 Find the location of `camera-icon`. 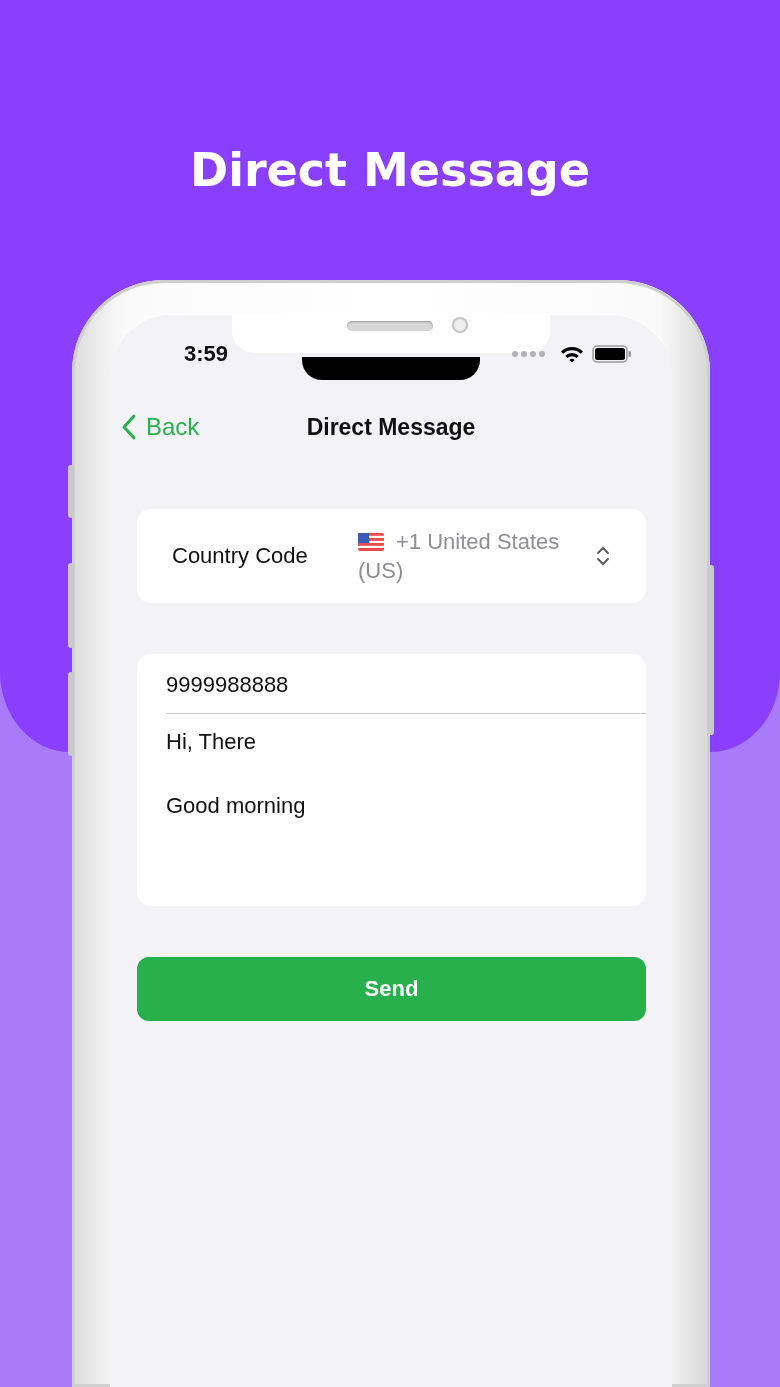

camera-icon is located at coordinates (460, 325).